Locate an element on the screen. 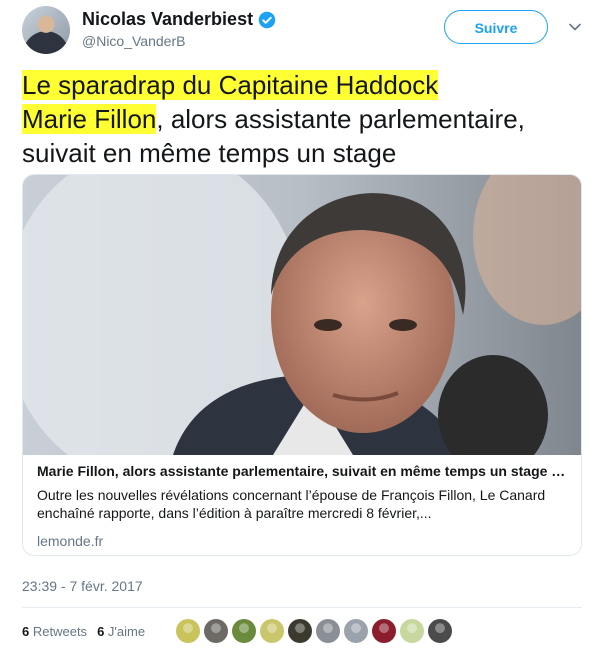 This screenshot has width=609, height=650. tweet-highlight-name: Marie Fillon is located at coordinates (89, 119).